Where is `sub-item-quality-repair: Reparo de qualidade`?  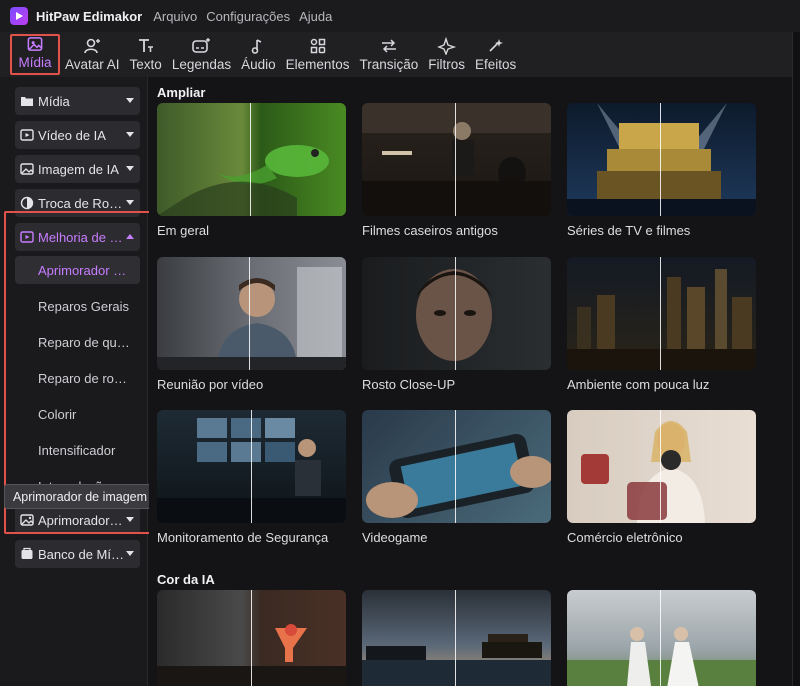
sub-item-quality-repair: Reparo de qualidade is located at coordinates (77, 342).